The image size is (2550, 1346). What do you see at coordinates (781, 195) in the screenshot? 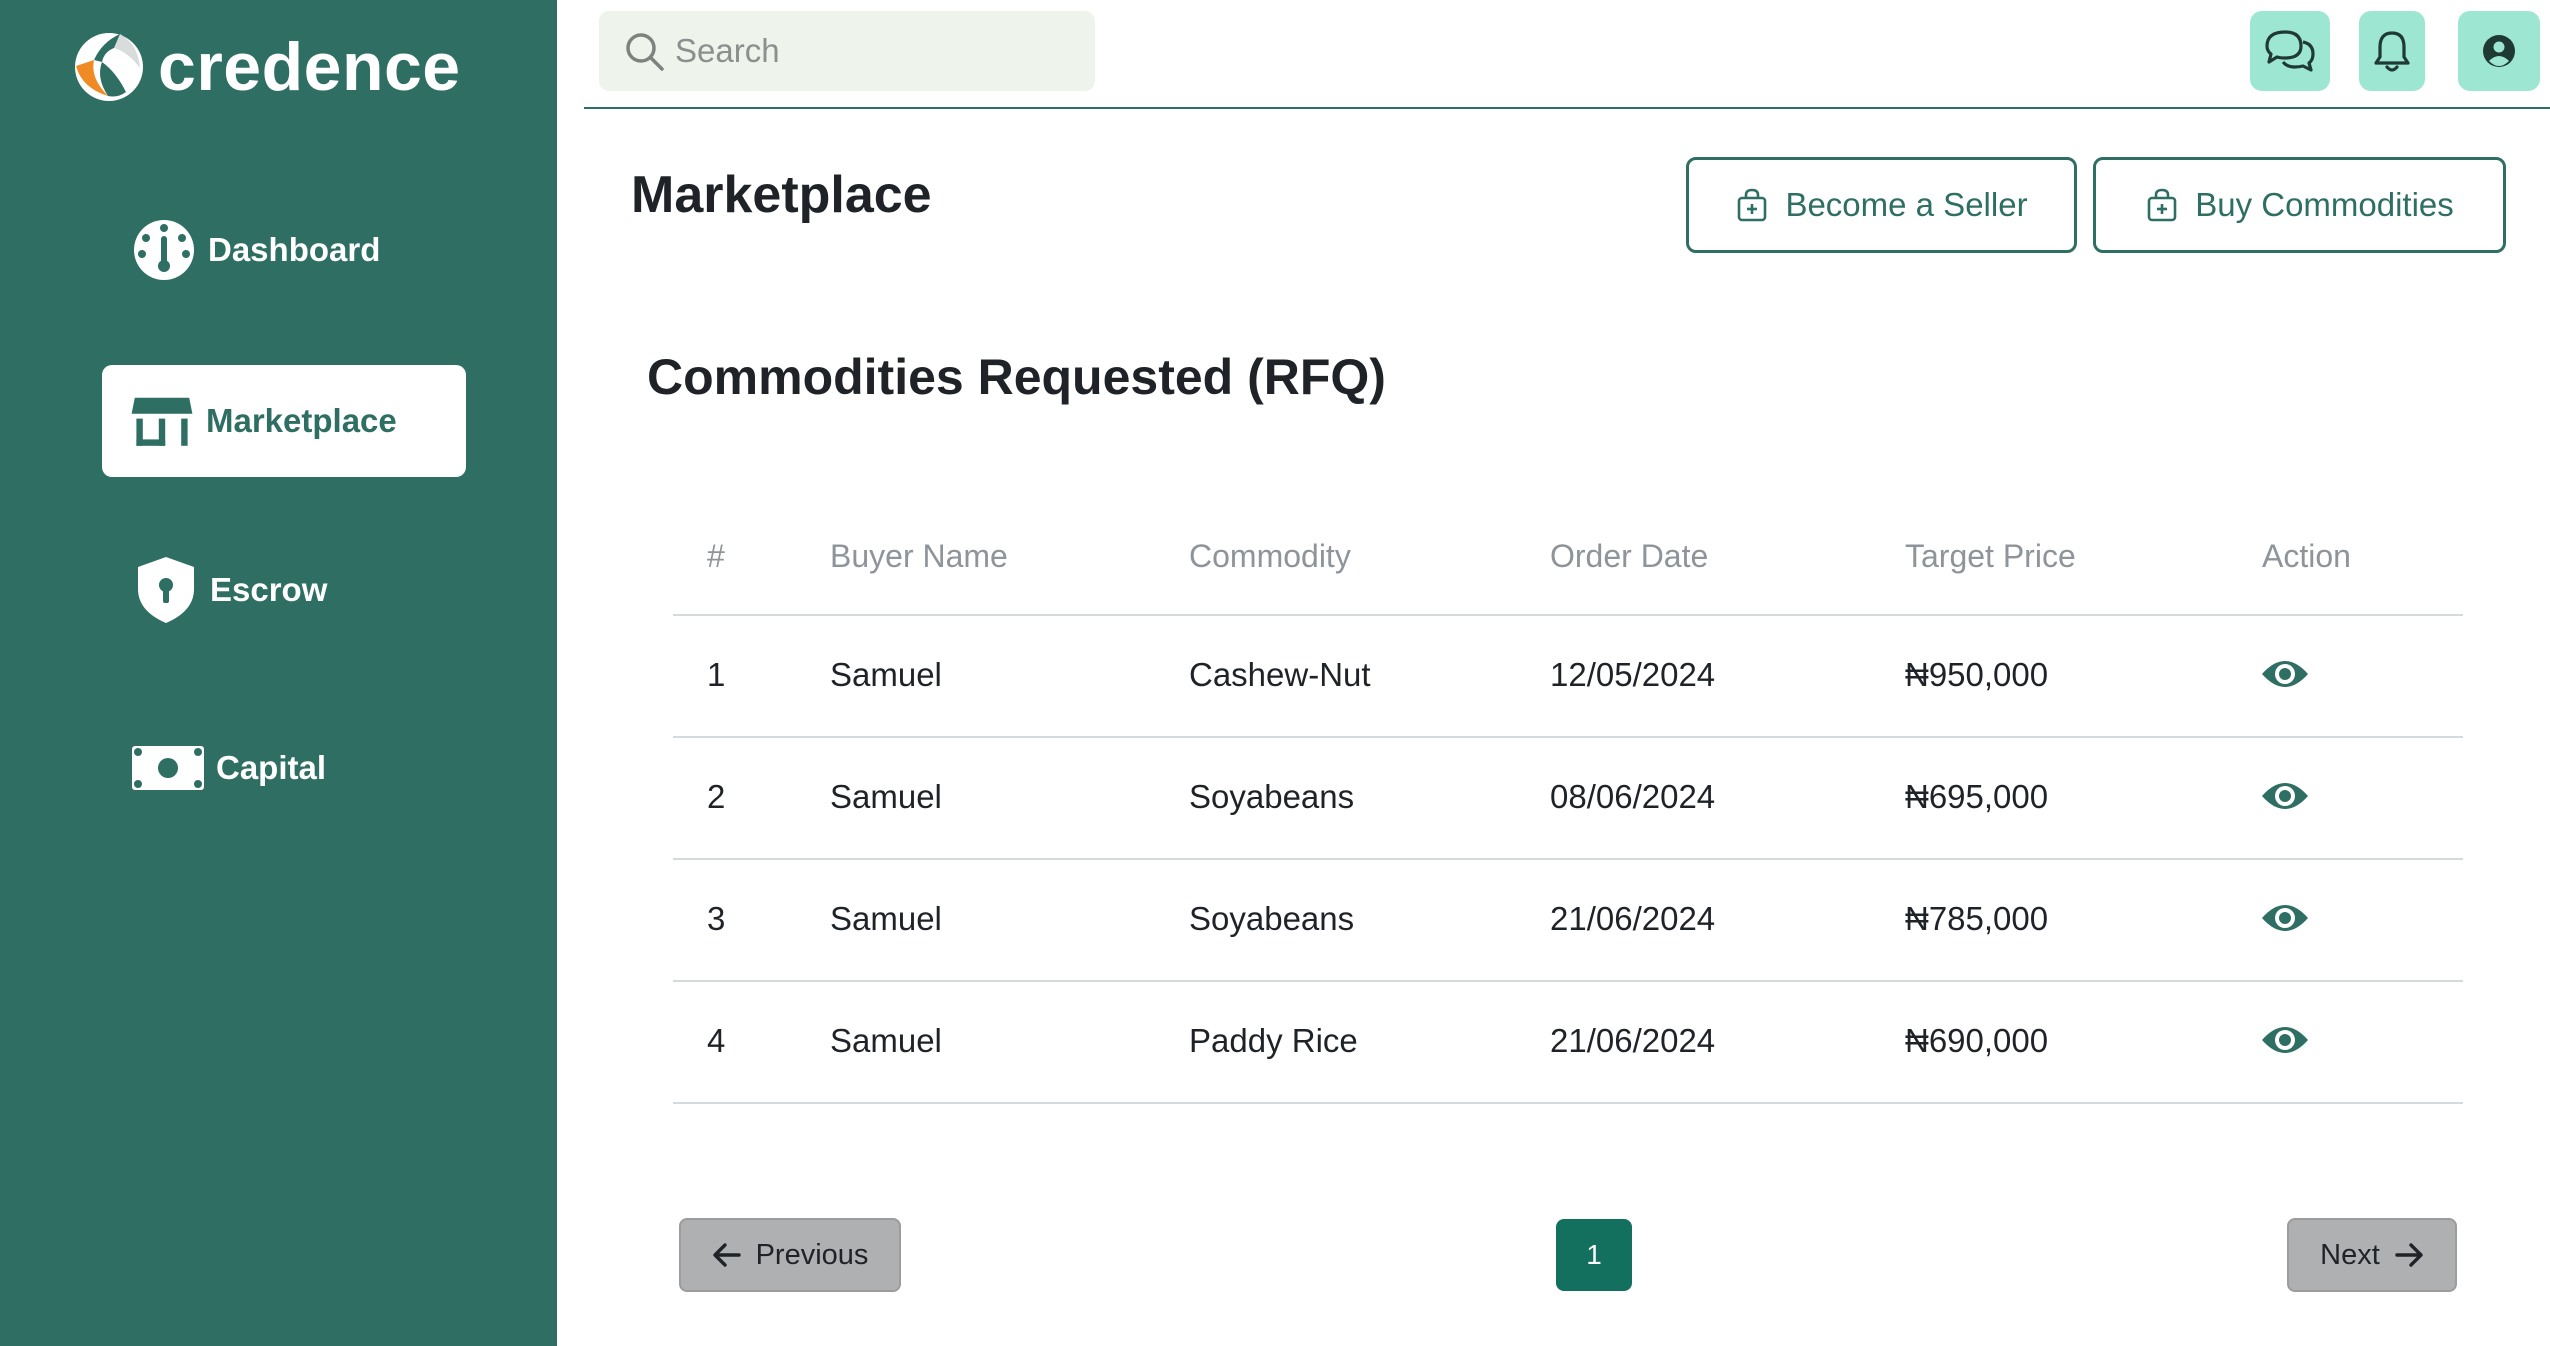
I see `page-title: Marketplace` at bounding box center [781, 195].